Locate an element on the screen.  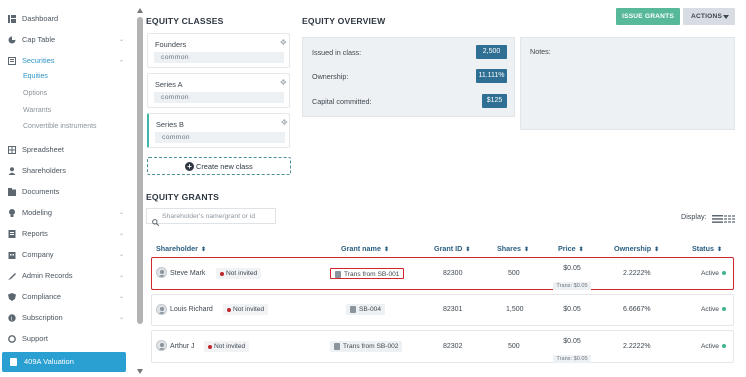
column-header-ownership: Ownership ⬍ is located at coordinates (636, 248).